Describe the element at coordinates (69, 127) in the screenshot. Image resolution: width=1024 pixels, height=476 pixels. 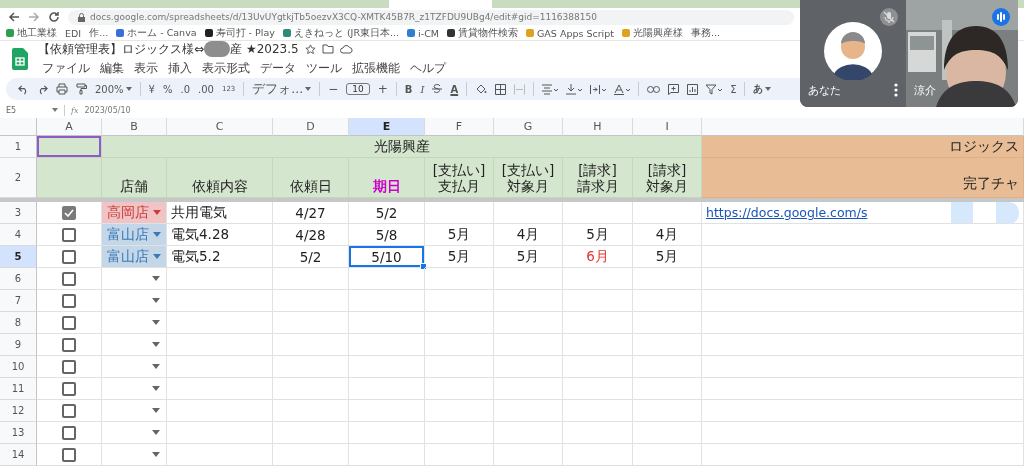
I see `column-header: A` at that location.